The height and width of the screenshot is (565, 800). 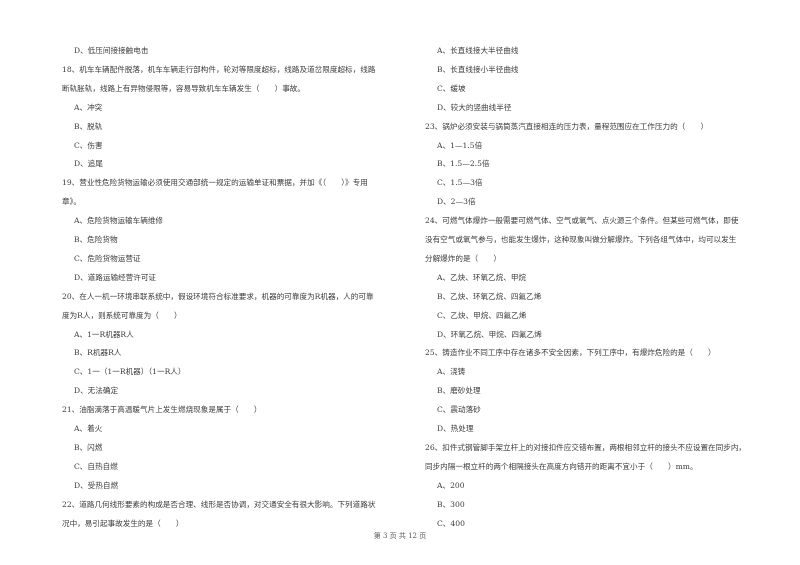 What do you see at coordinates (119, 221) in the screenshot?
I see `answer-option: A、危险货物运输车辆维修` at bounding box center [119, 221].